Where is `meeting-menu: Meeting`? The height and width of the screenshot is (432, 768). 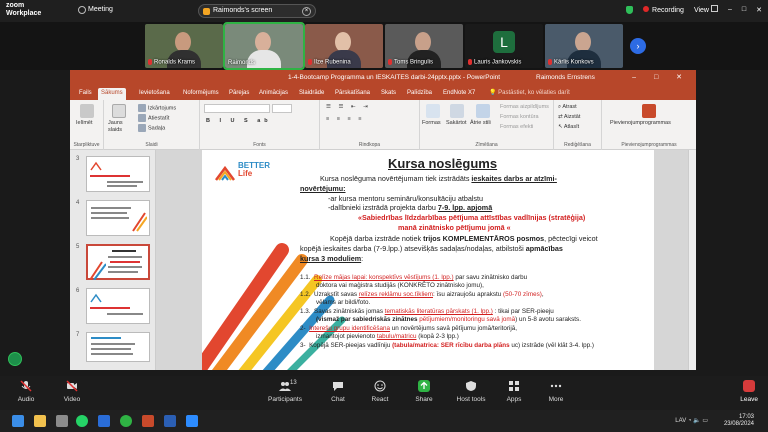 meeting-menu: Meeting is located at coordinates (100, 9).